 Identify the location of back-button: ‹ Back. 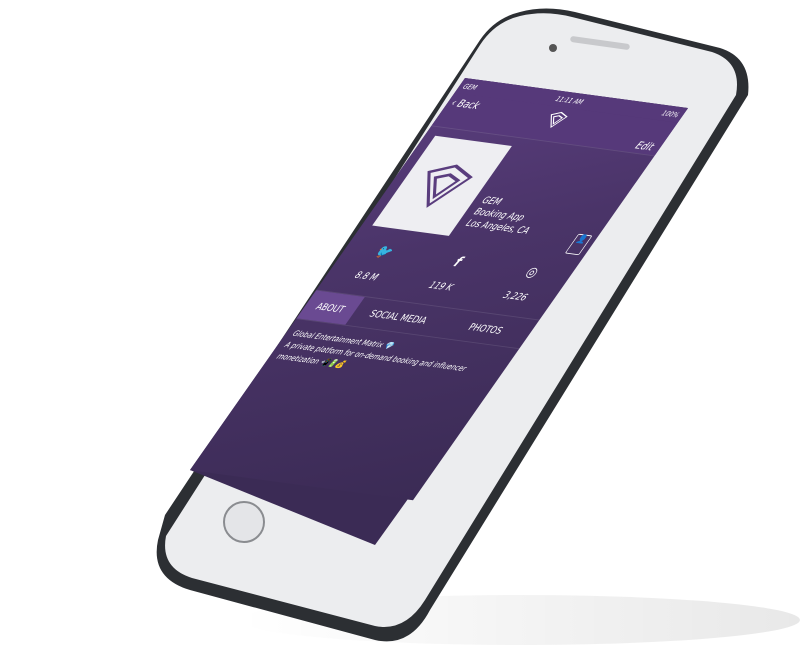
(466, 104).